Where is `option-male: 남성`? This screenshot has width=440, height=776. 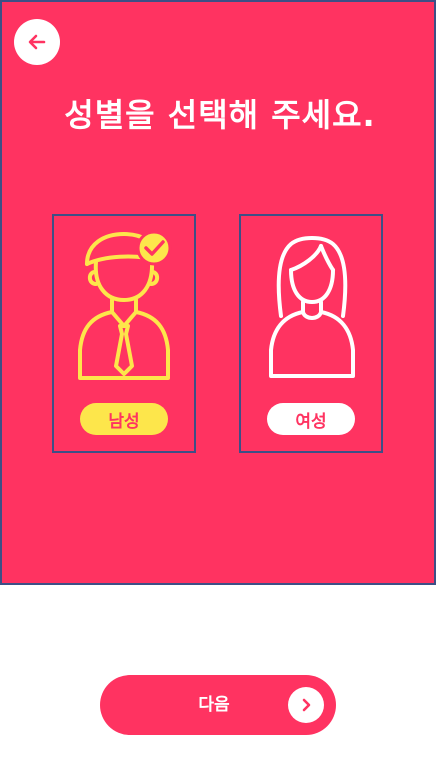 option-male: 남성 is located at coordinates (124, 333).